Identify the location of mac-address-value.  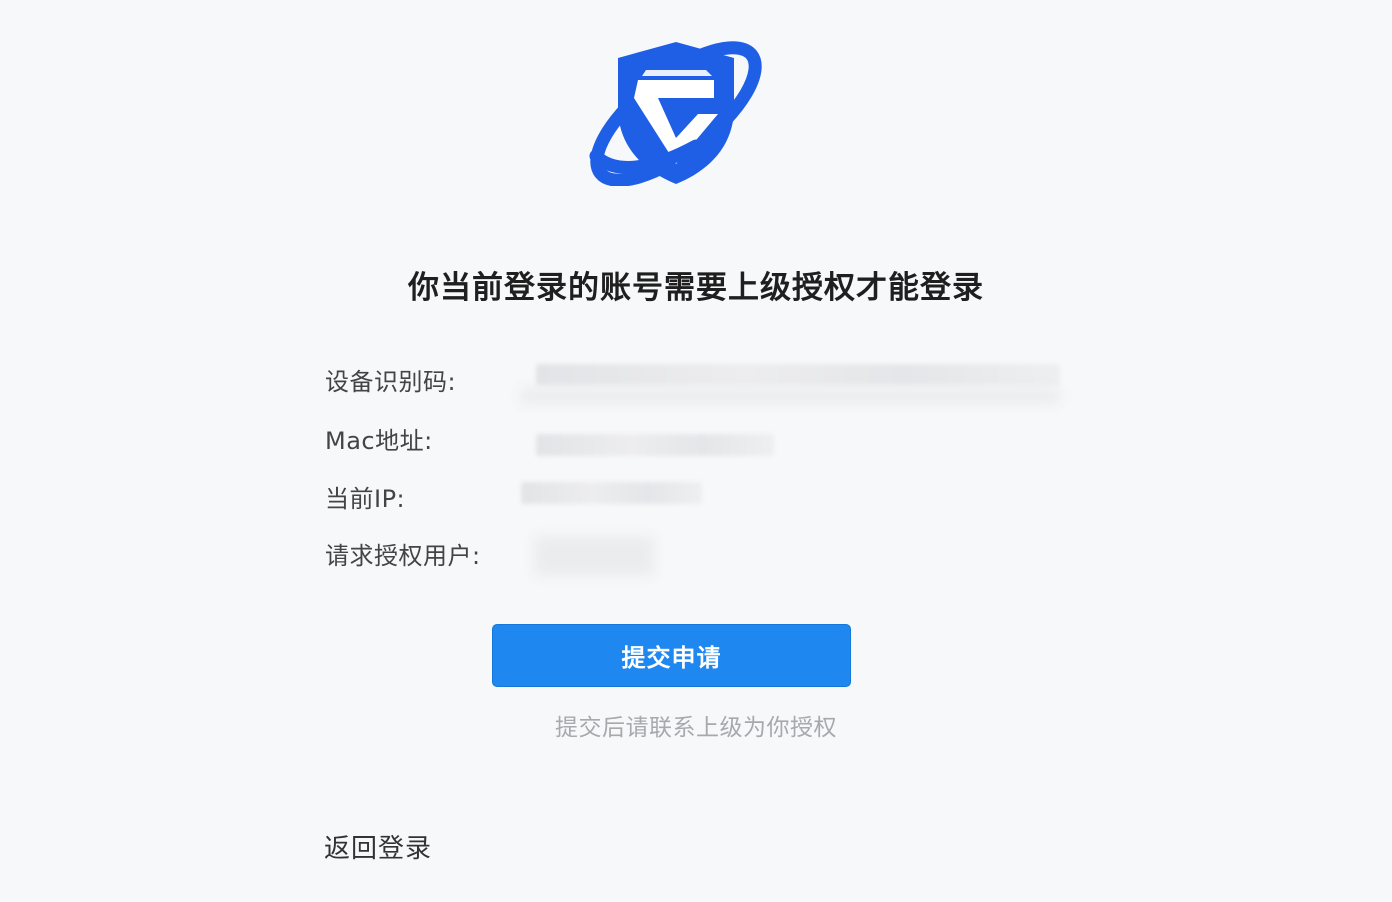
(655, 445).